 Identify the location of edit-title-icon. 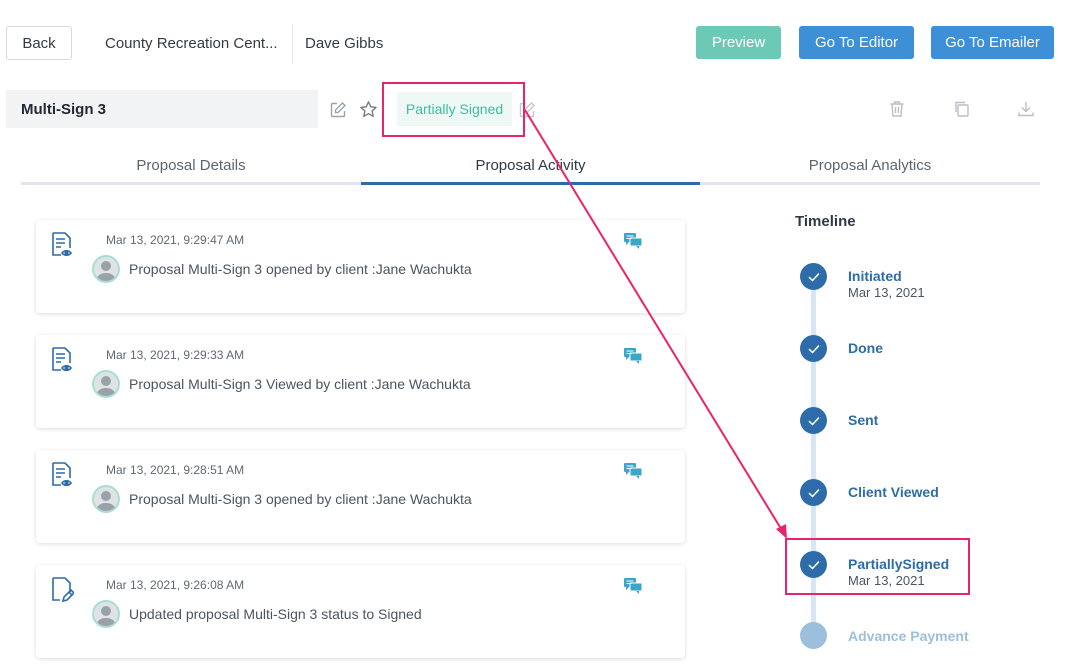
(338, 112).